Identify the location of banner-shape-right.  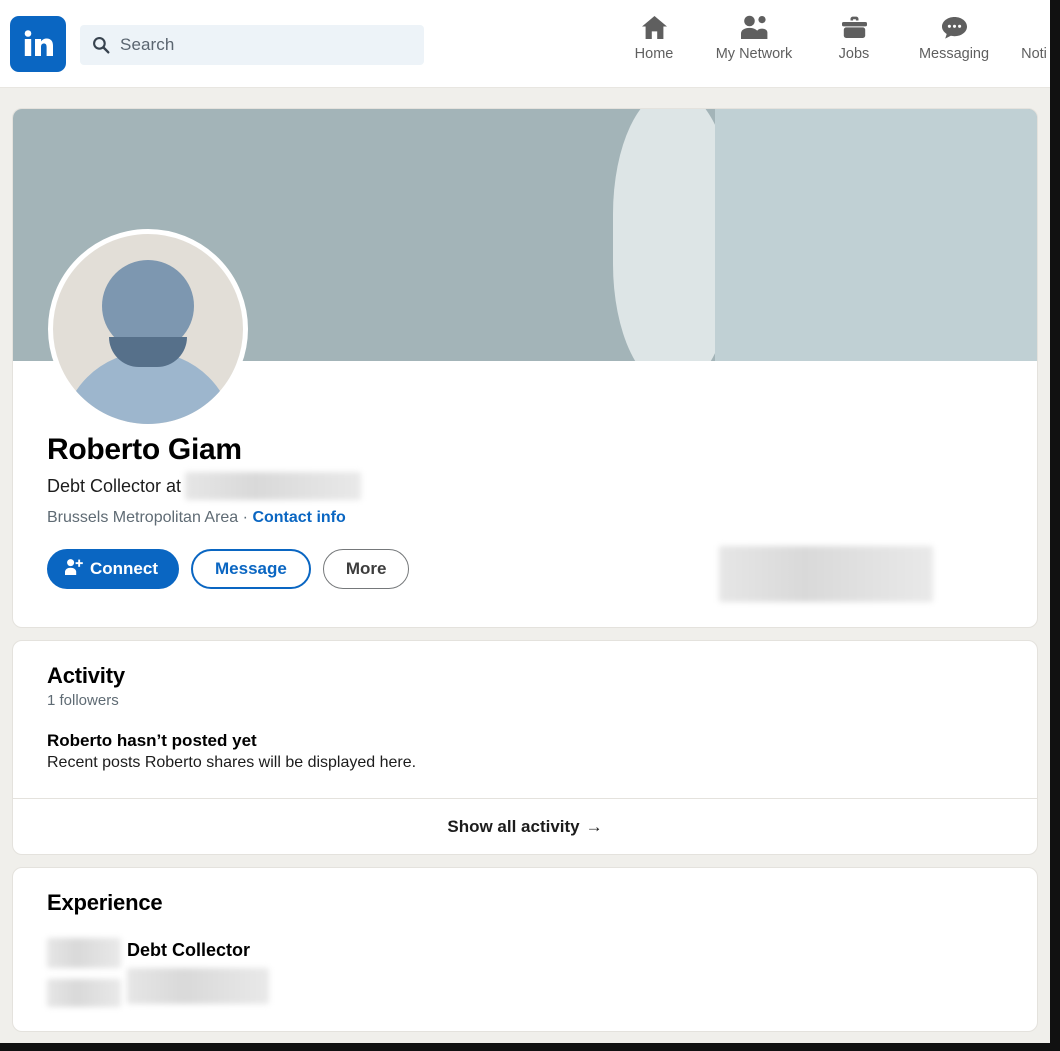
(876, 235).